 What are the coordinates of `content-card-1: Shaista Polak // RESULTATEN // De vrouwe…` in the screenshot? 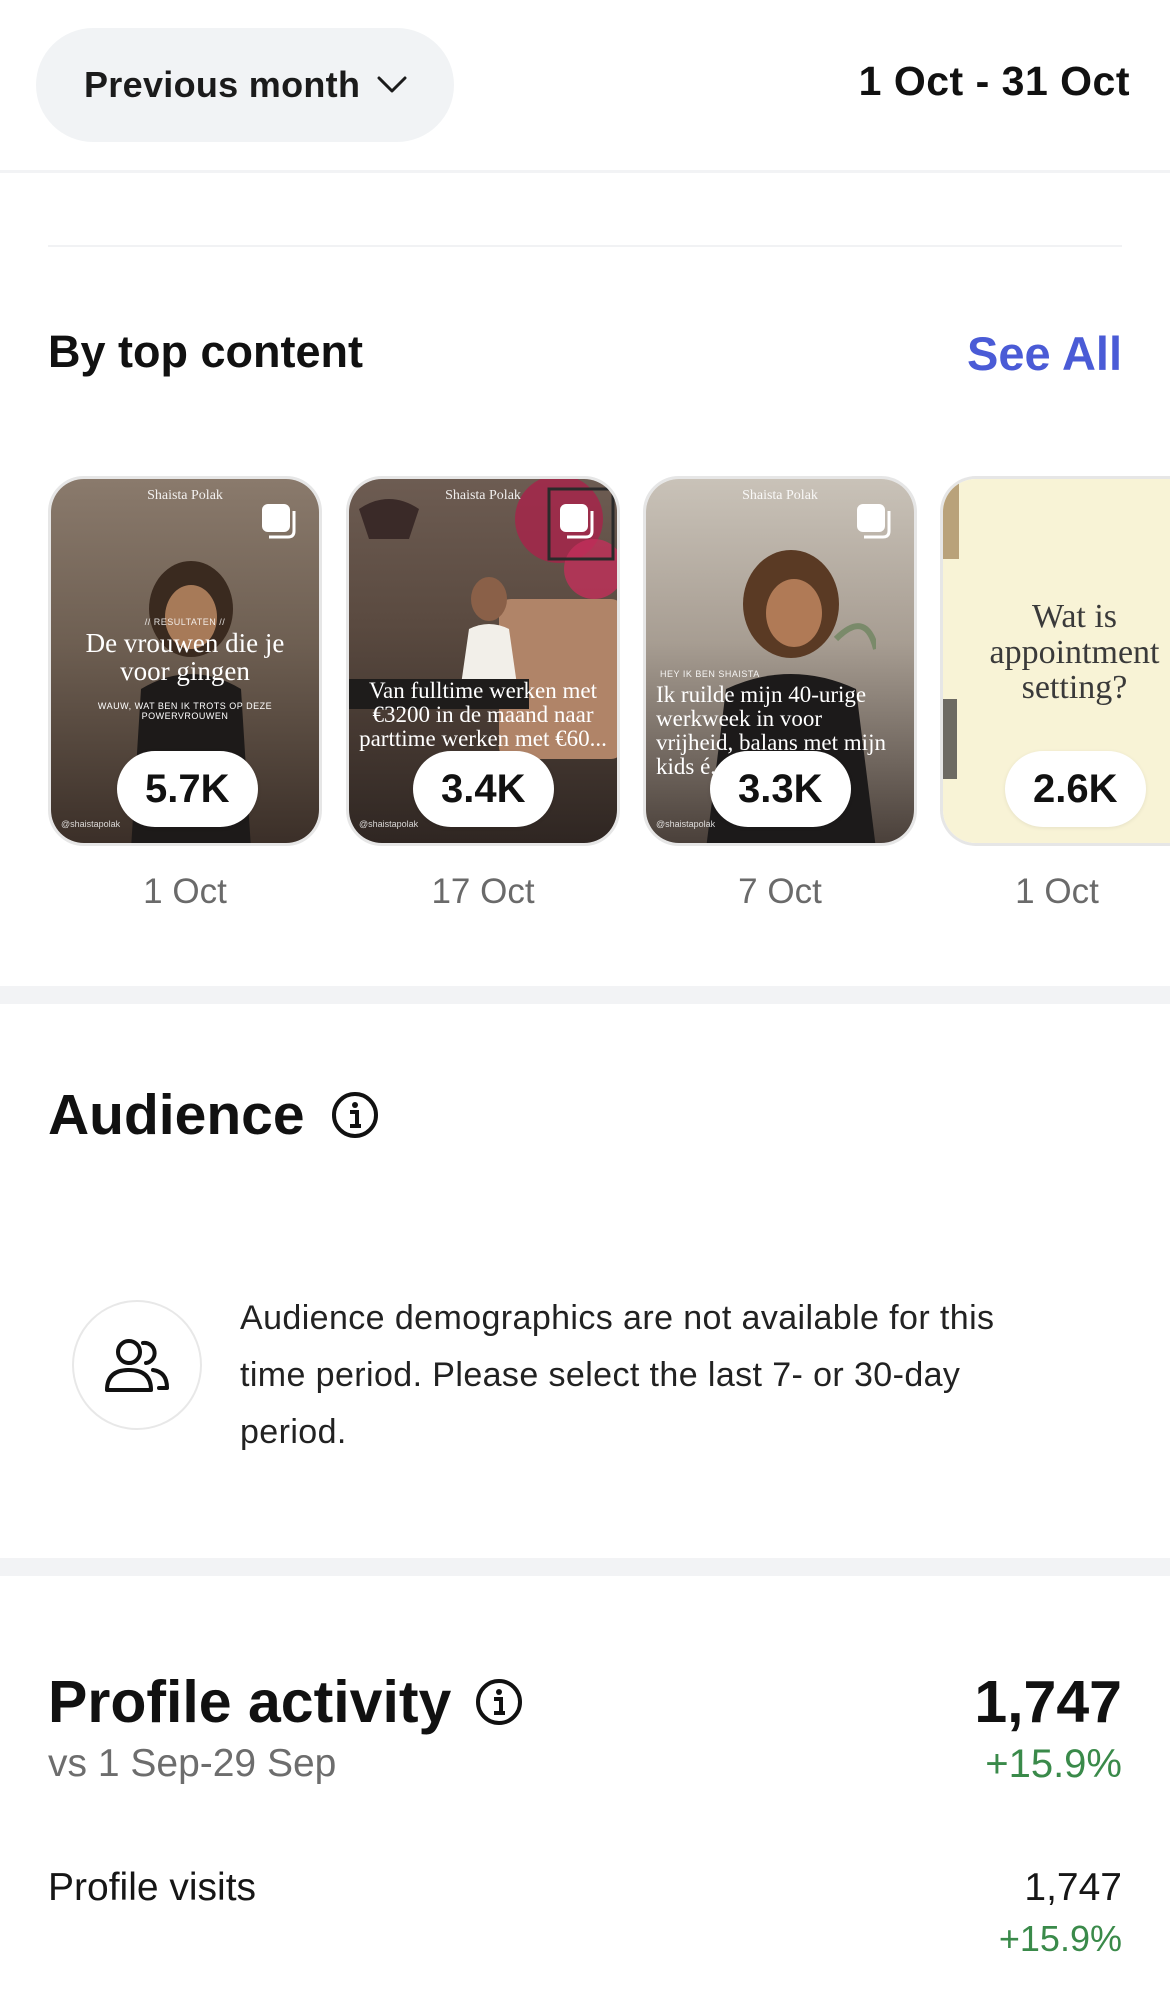 It's located at (185, 661).